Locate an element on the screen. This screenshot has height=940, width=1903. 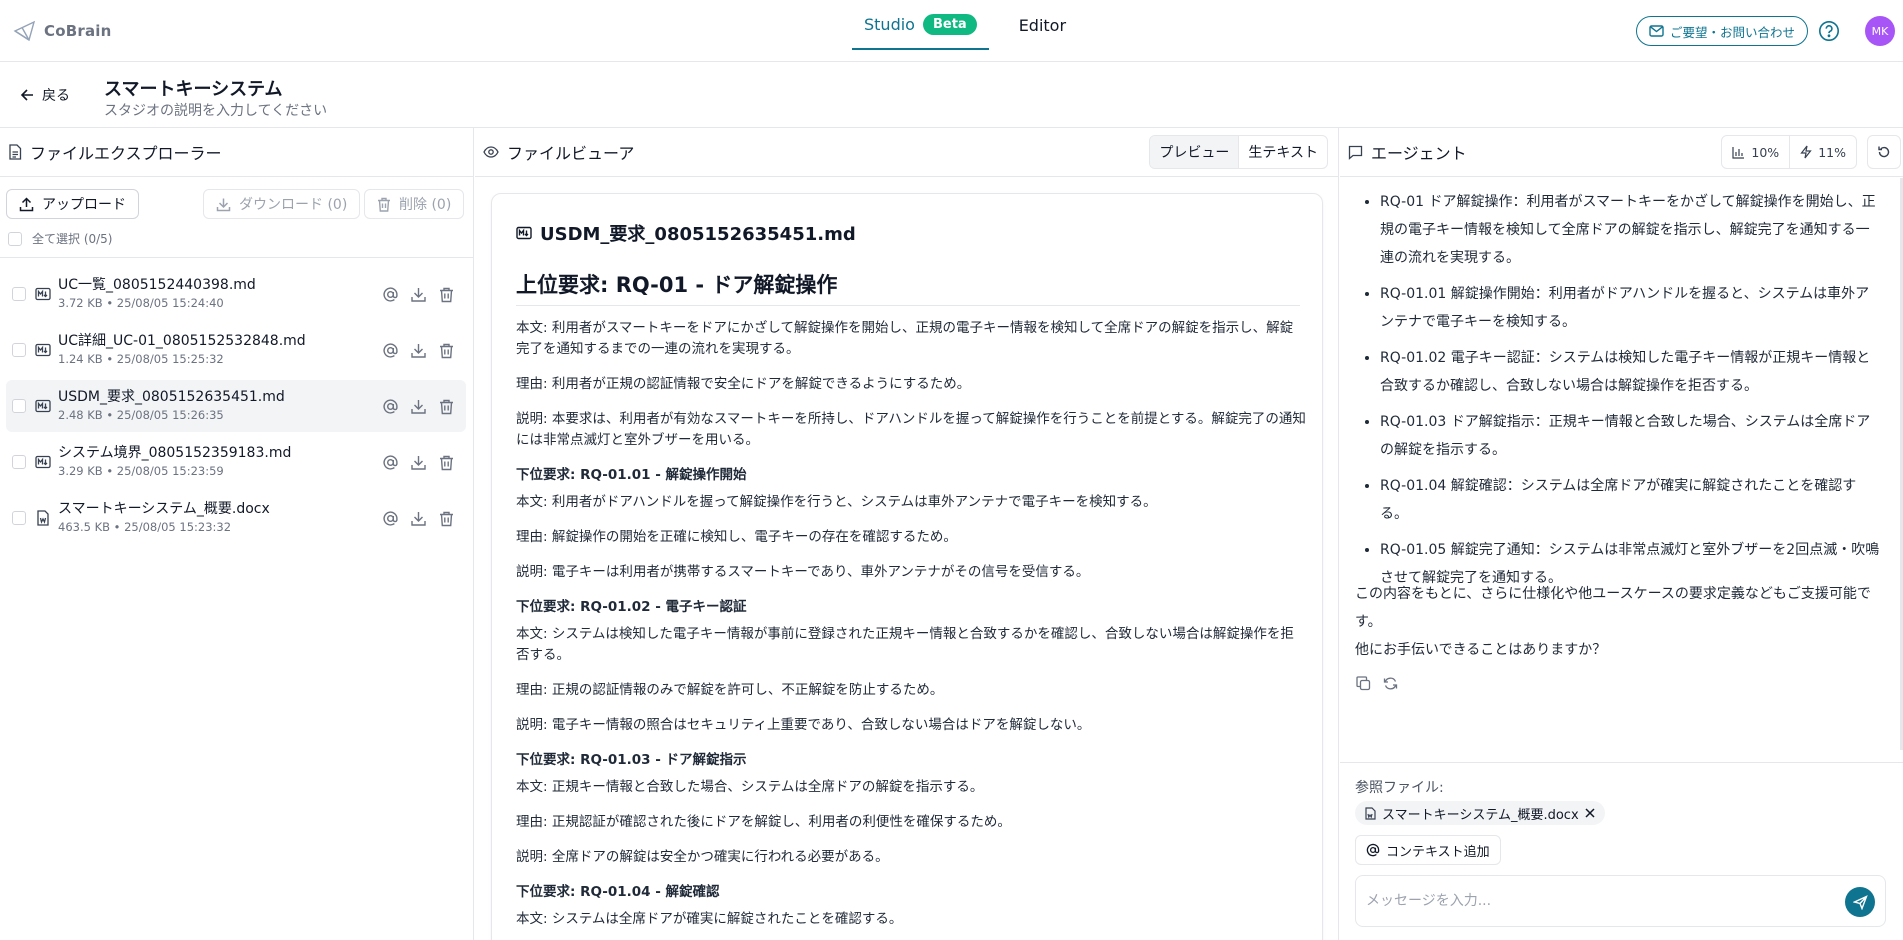
usage-stat-context: 10% is located at coordinates (1756, 152).